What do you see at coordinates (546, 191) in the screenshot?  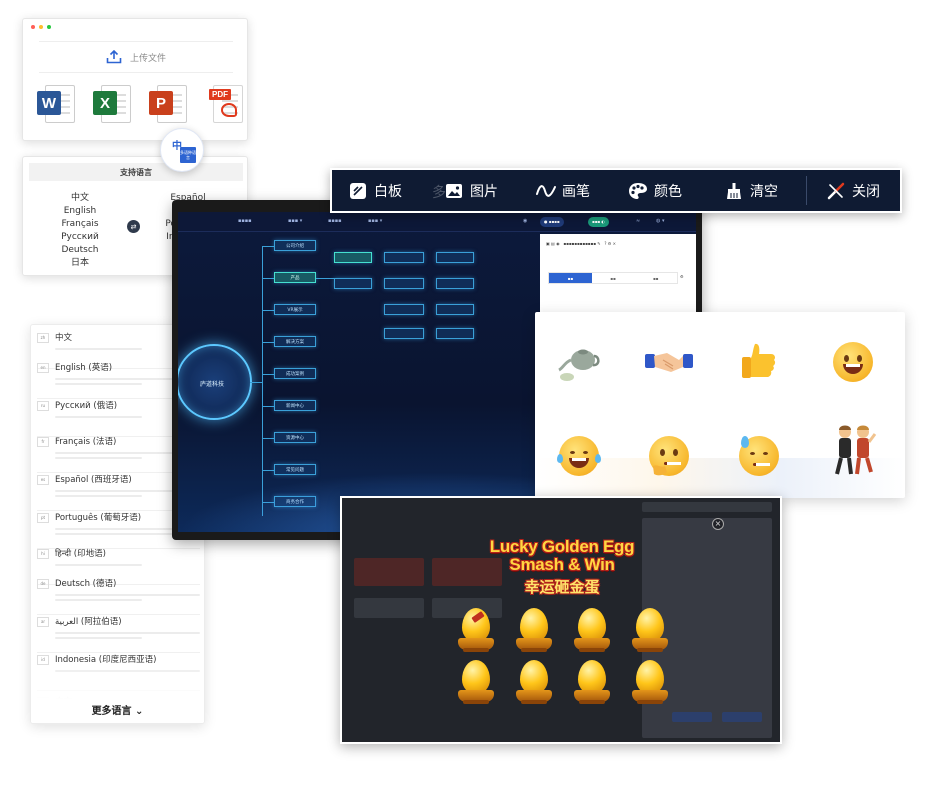 I see `pen-icon` at bounding box center [546, 191].